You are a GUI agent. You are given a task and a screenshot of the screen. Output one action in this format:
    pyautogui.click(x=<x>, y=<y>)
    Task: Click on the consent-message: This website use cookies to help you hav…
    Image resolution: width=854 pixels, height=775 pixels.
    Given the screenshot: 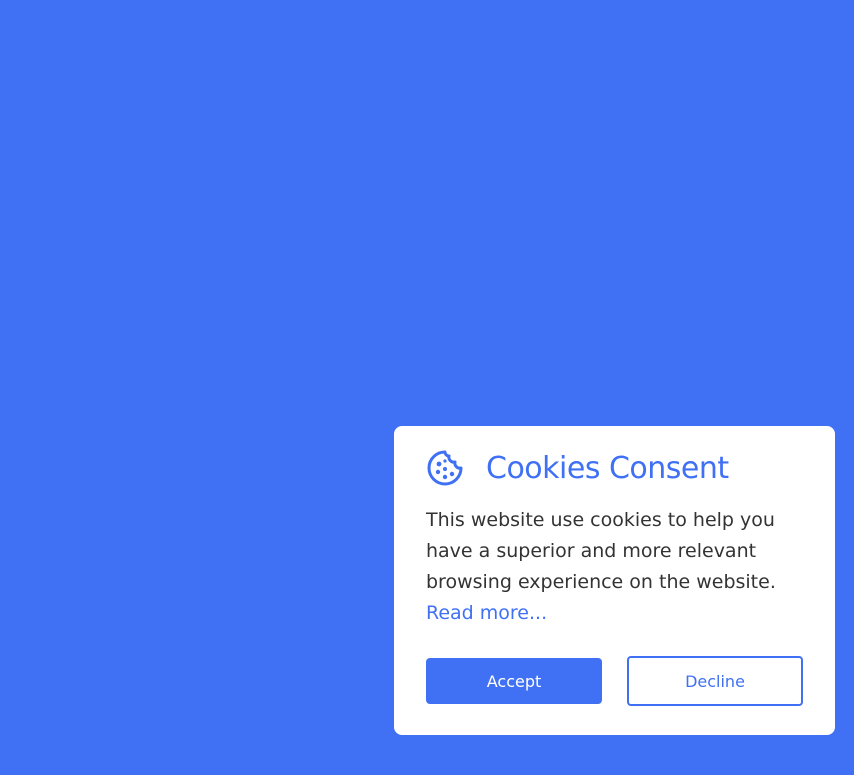 What is the action you would take?
    pyautogui.click(x=601, y=551)
    